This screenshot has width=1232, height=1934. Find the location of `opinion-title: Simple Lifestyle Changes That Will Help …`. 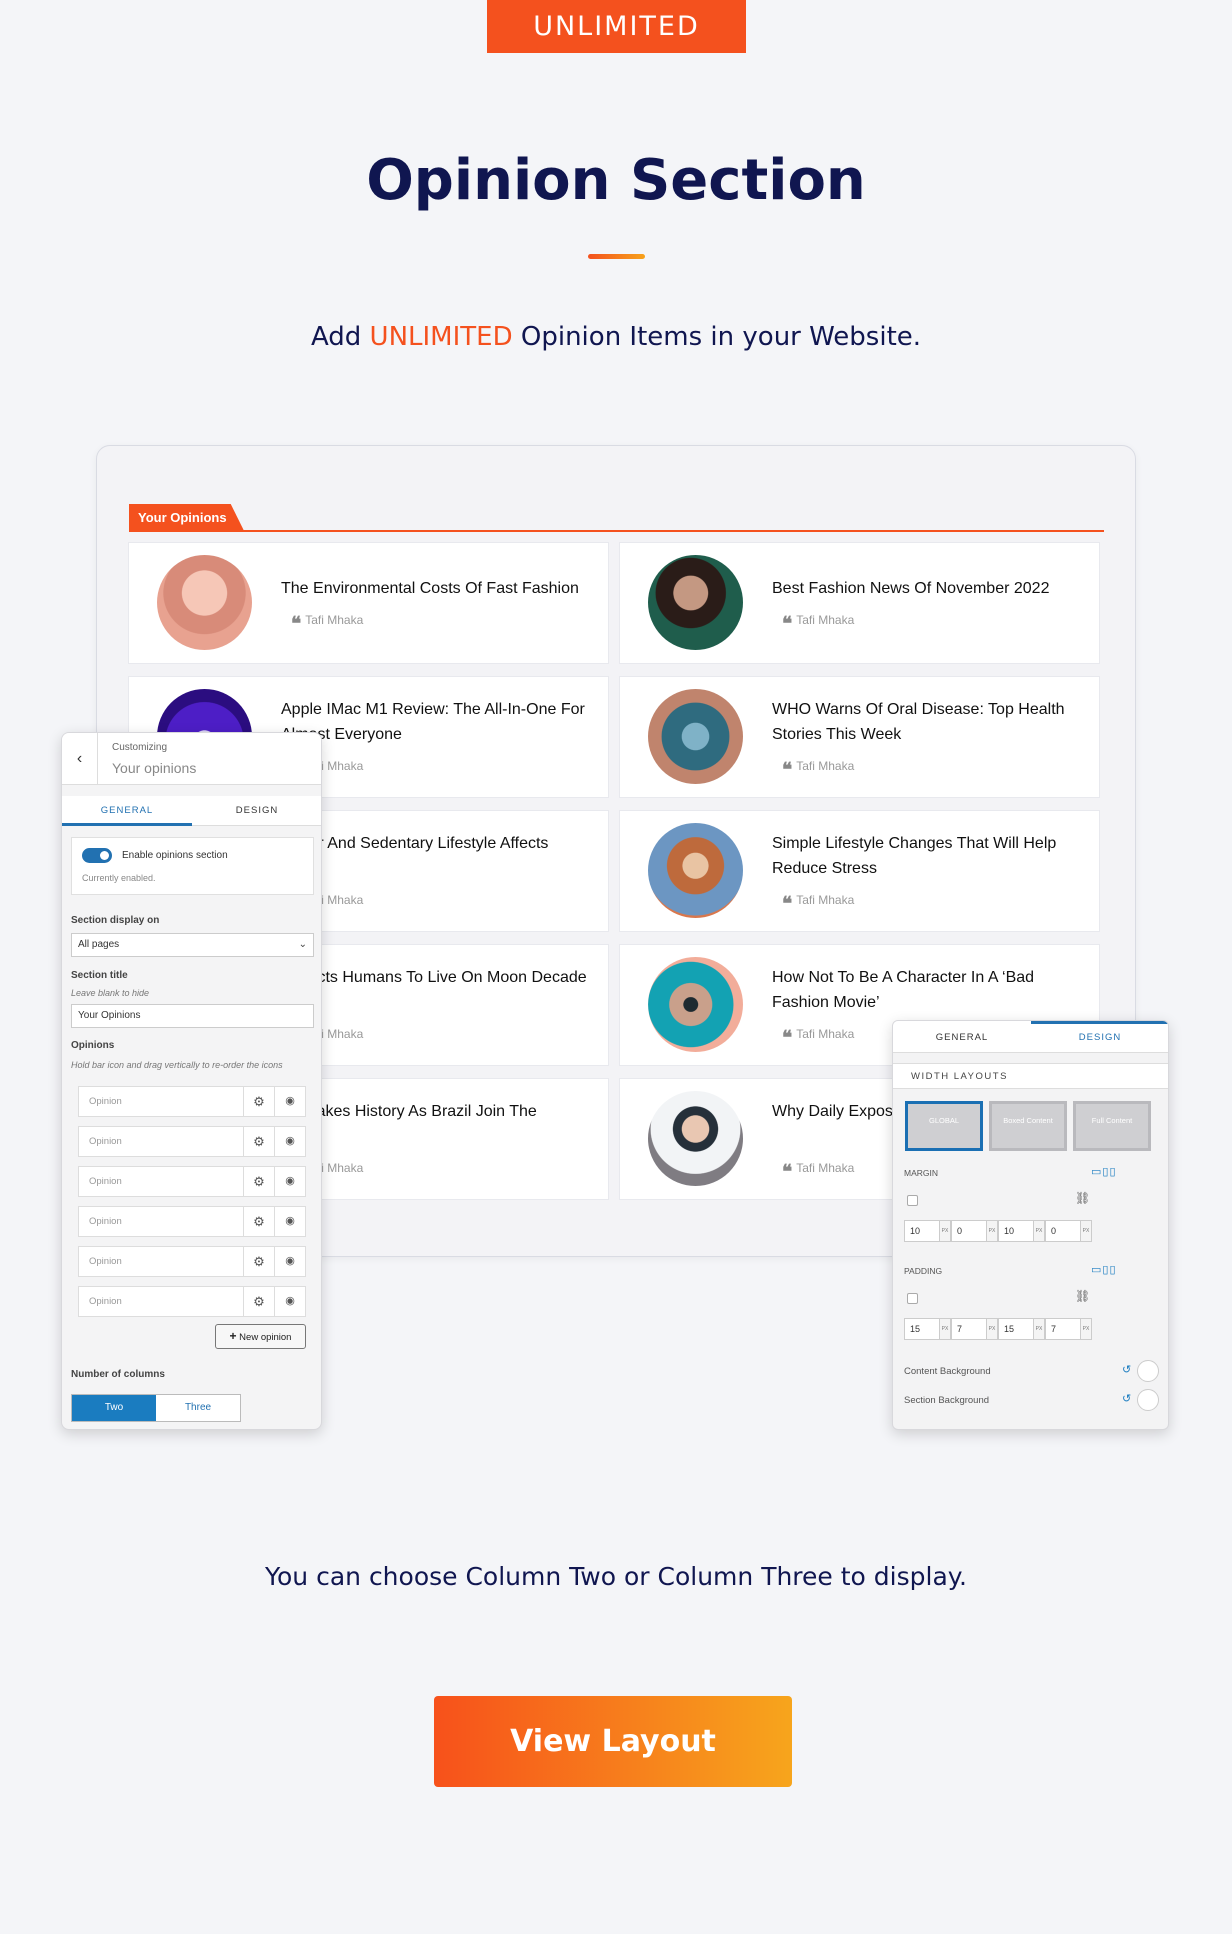

opinion-title: Simple Lifestyle Changes That Will Help … is located at coordinates (930, 856).